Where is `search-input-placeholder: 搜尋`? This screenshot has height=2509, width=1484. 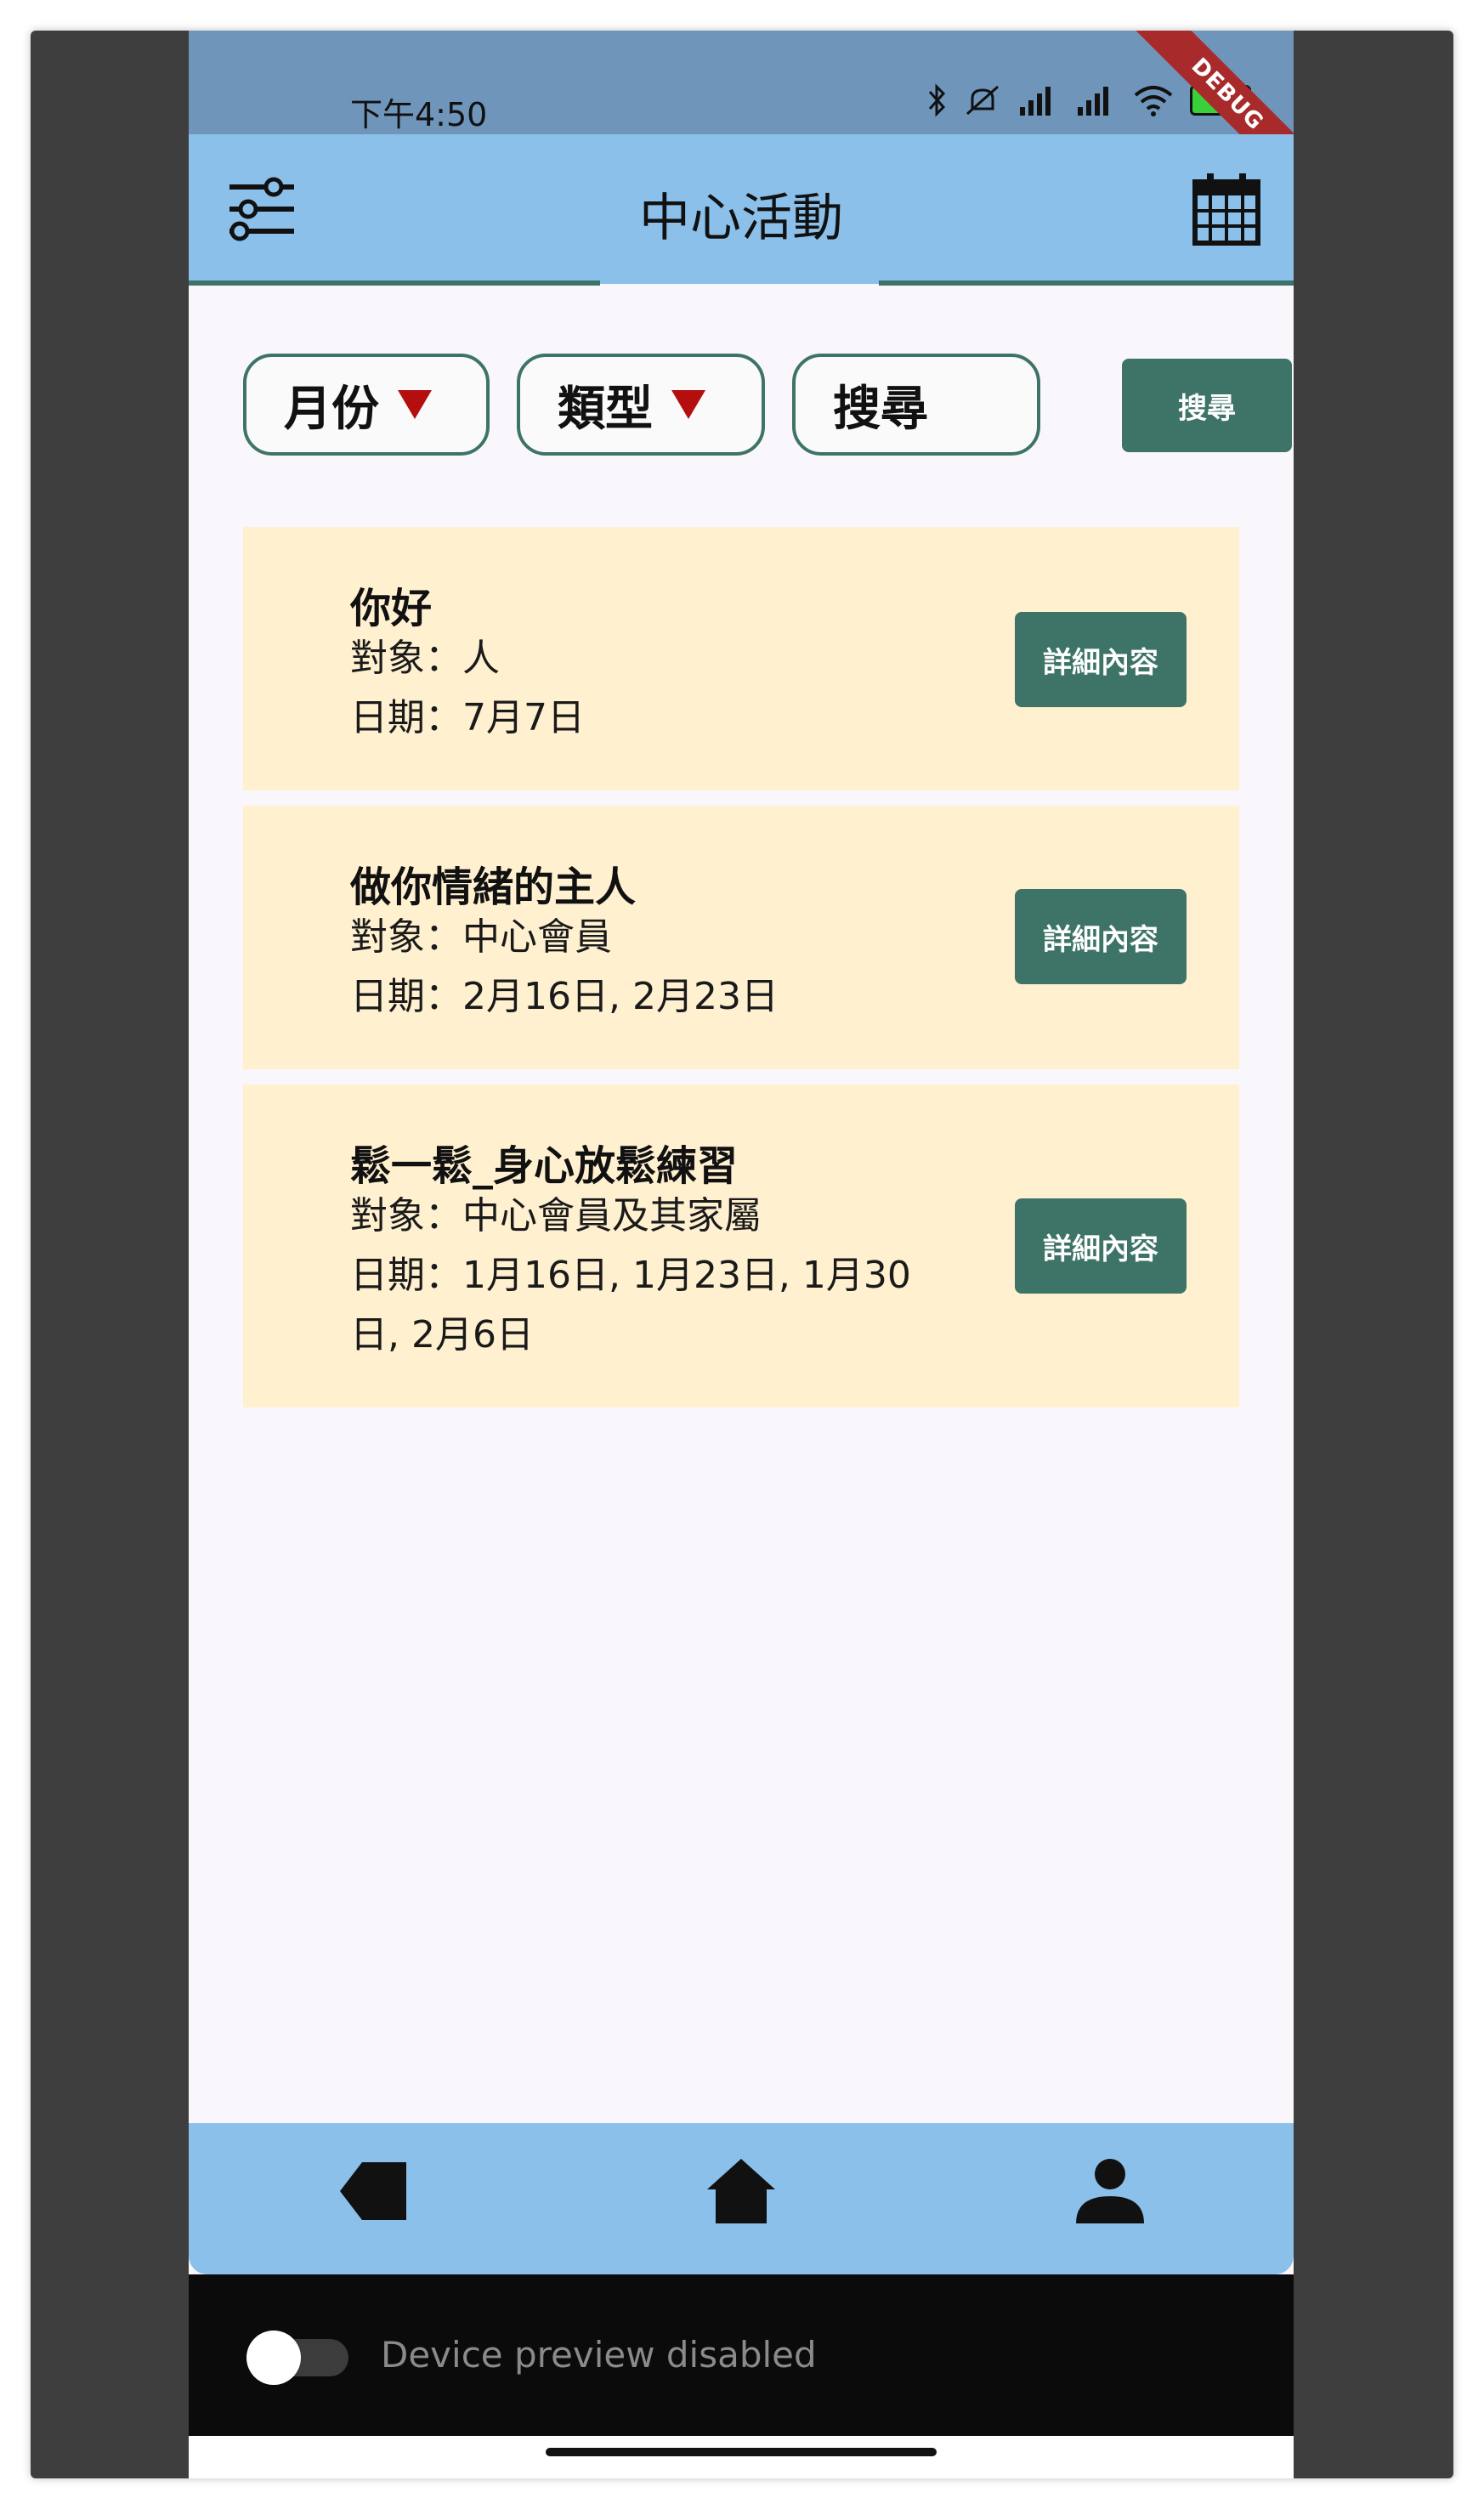 search-input-placeholder: 搜尋 is located at coordinates (880, 409).